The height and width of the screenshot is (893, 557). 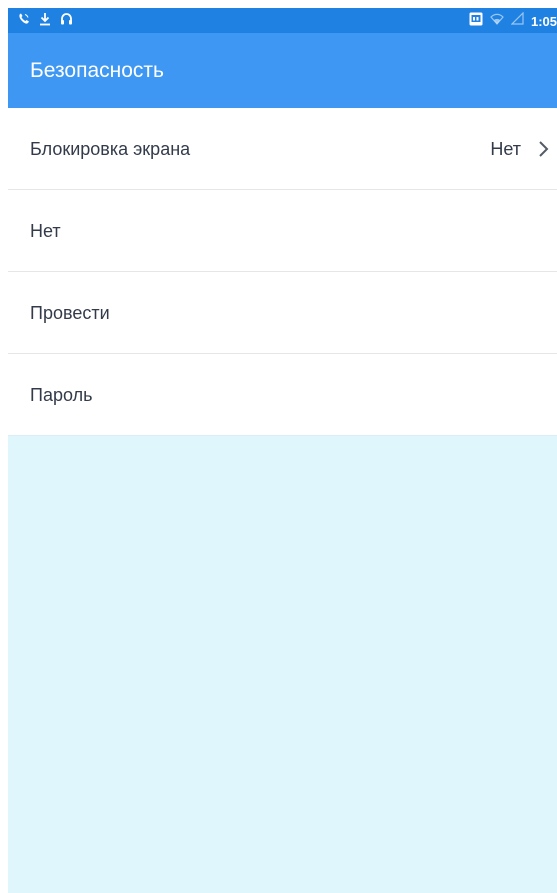 What do you see at coordinates (544, 149) in the screenshot?
I see `chevron-right-icon` at bounding box center [544, 149].